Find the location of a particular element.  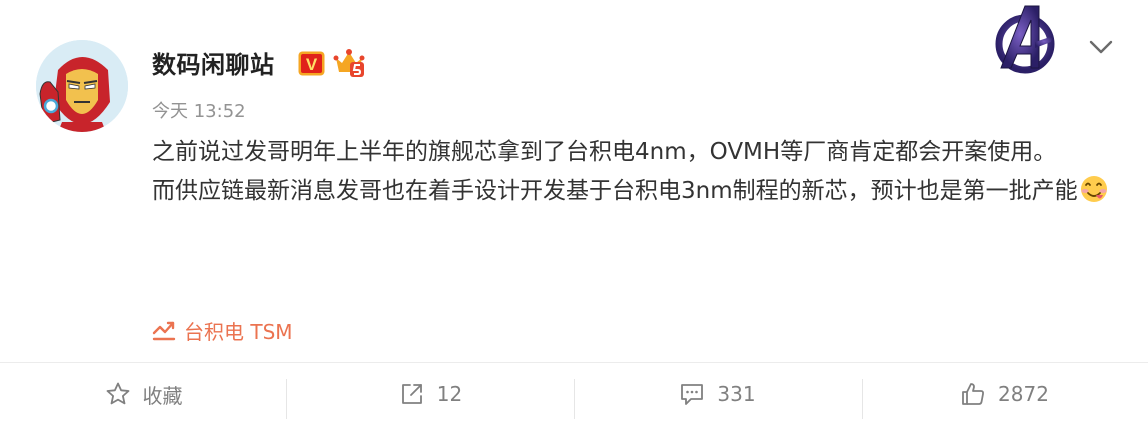

like-button: 2872 is located at coordinates (1004, 394).